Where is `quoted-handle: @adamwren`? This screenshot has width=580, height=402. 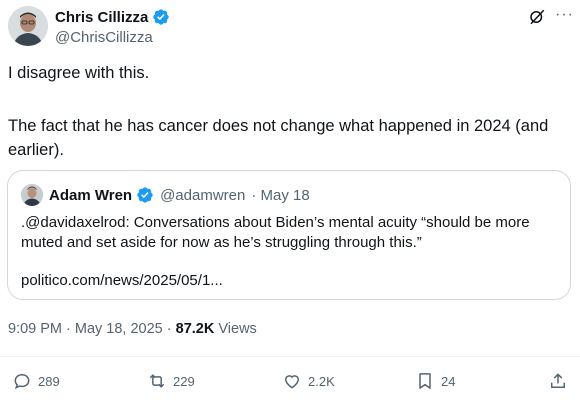
quoted-handle: @adamwren is located at coordinates (202, 195).